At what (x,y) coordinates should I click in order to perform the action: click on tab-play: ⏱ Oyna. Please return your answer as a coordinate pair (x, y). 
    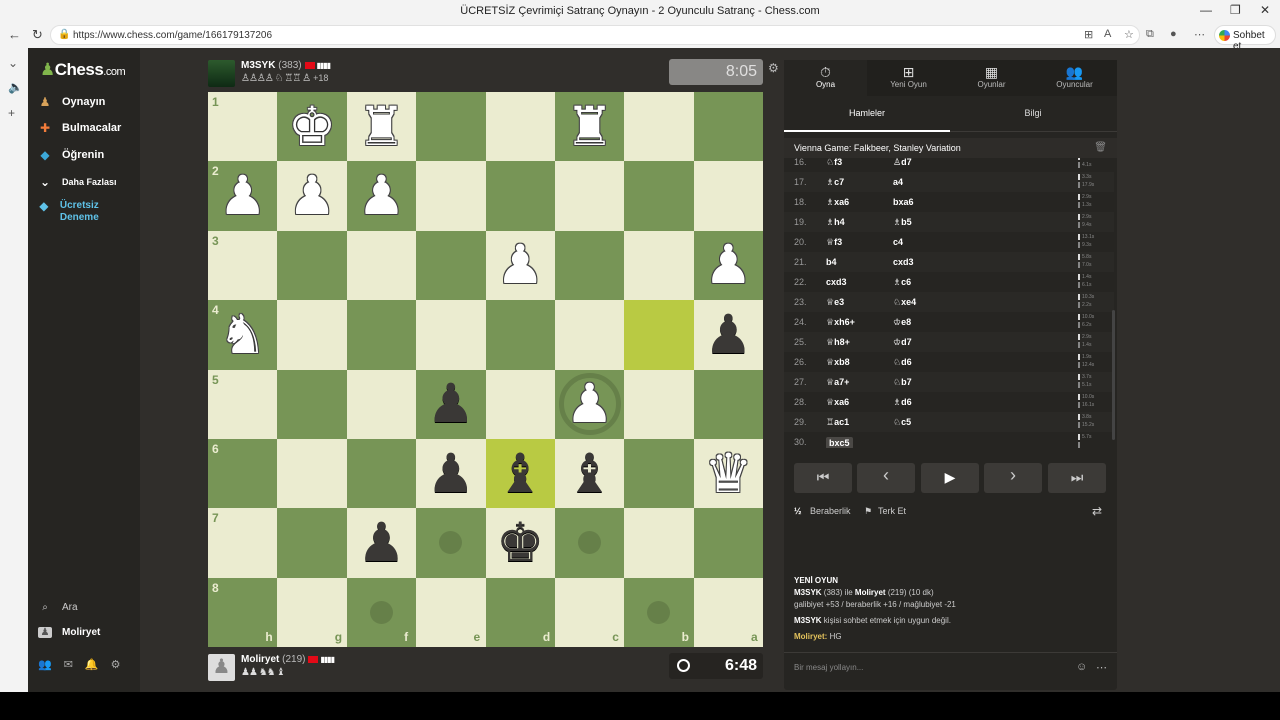
    Looking at the image, I should click on (825, 78).